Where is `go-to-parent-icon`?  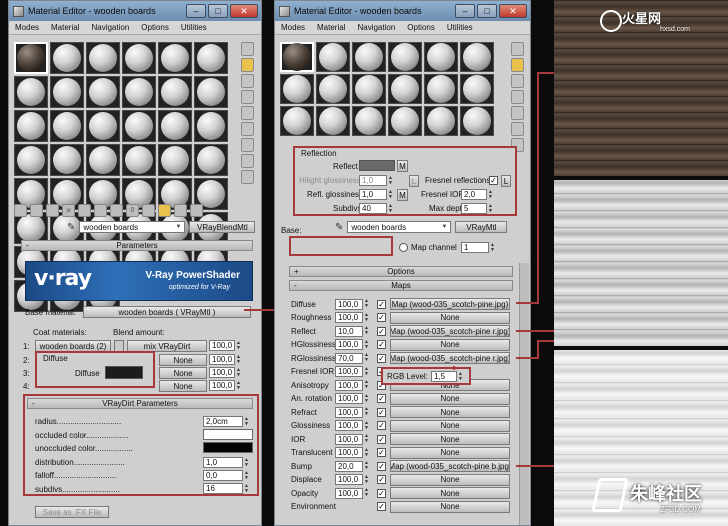
go-to-parent-icon is located at coordinates (180, 210).